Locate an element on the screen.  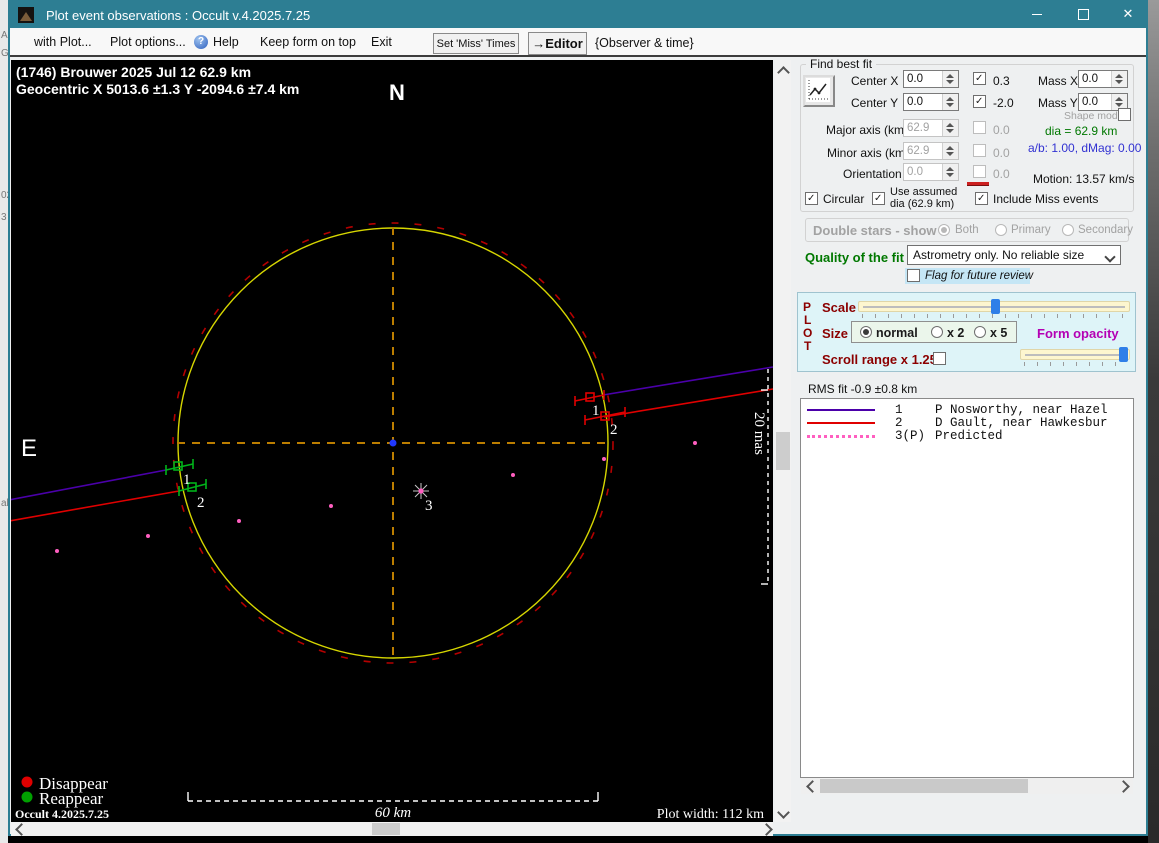
chord1-right is located at coordinates (688, 381).